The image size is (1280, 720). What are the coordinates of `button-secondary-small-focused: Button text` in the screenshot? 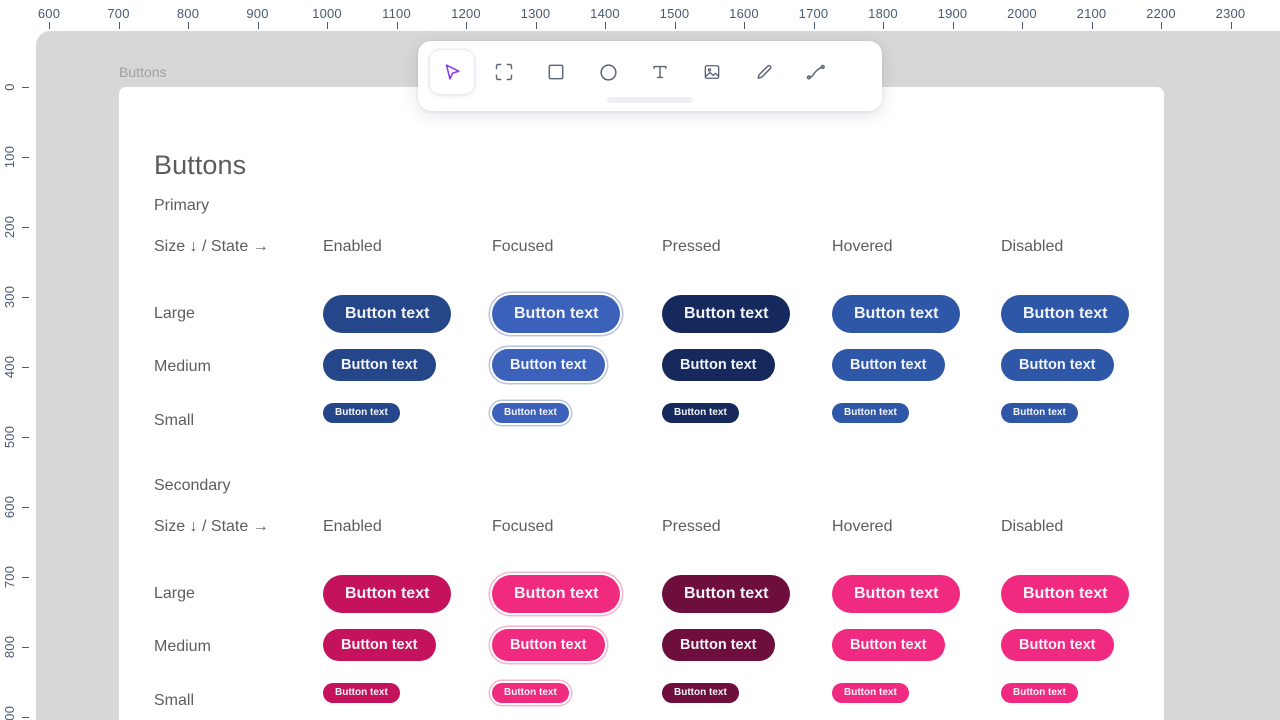 It's located at (530, 693).